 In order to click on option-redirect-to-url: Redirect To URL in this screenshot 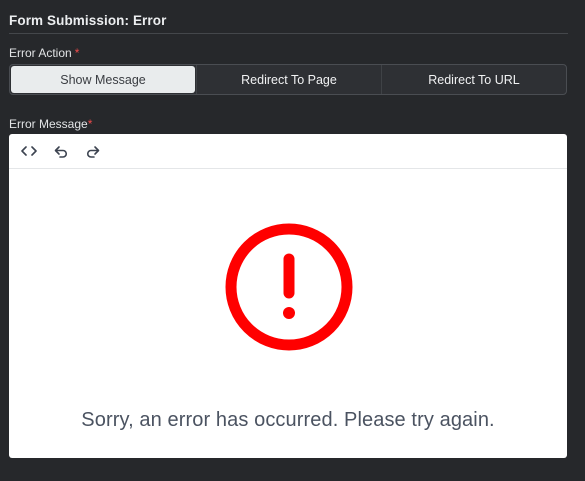, I will do `click(473, 79)`.